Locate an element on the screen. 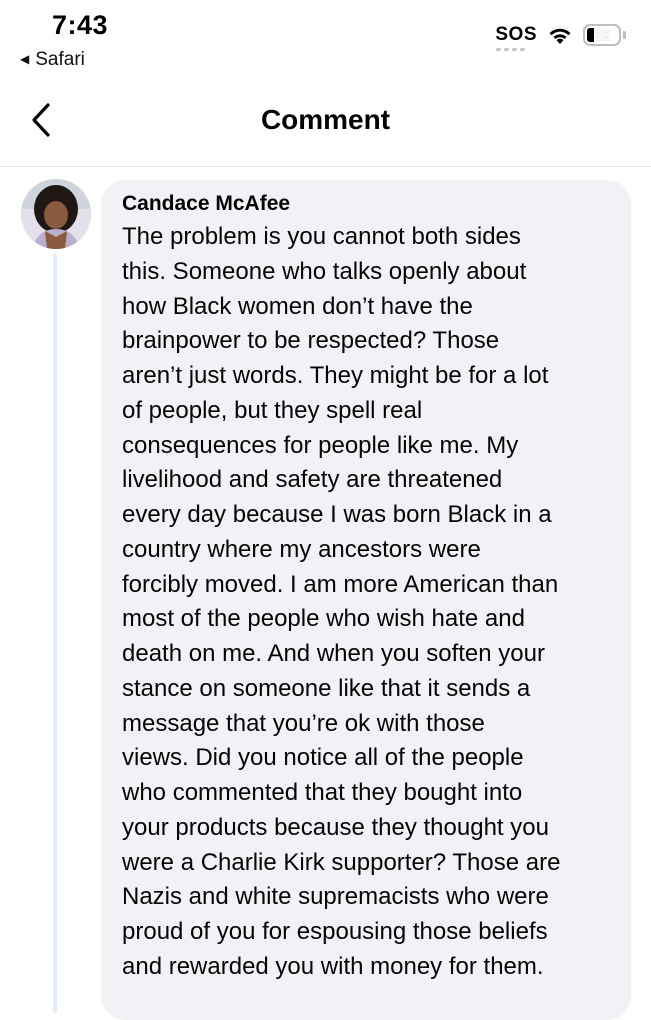 The image size is (651, 1020). avatar is located at coordinates (56, 214).